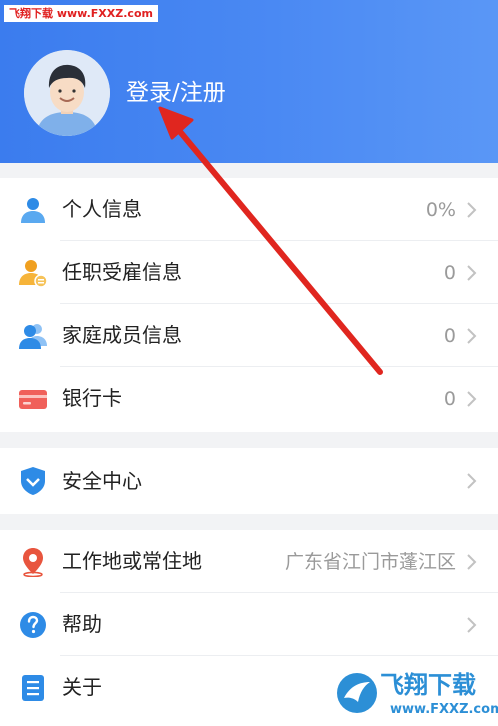 The height and width of the screenshot is (726, 498). I want to click on bank-card-icon, so click(33, 399).